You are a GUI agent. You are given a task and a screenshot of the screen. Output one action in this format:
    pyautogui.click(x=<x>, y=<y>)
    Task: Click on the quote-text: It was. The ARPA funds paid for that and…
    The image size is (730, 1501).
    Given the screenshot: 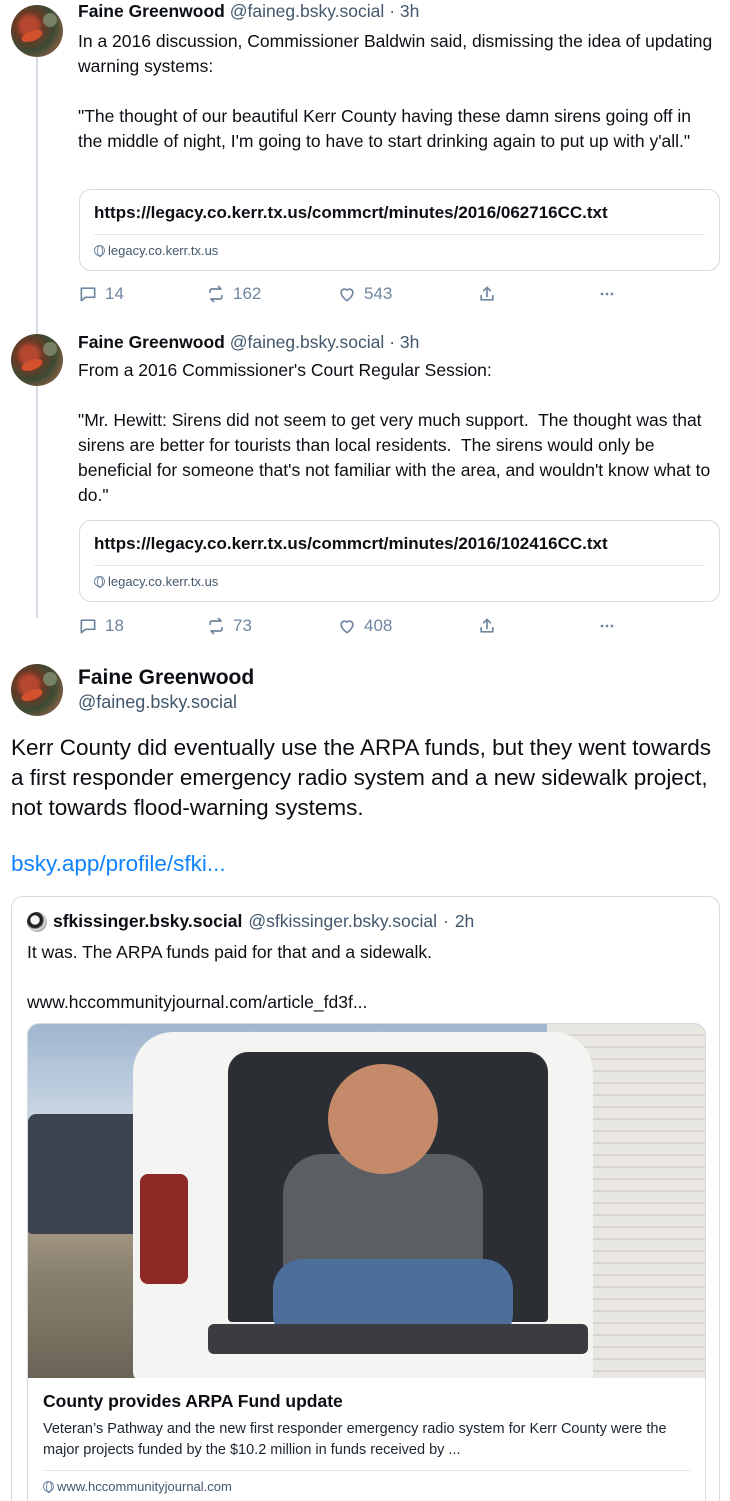 What is the action you would take?
    pyautogui.click(x=230, y=952)
    